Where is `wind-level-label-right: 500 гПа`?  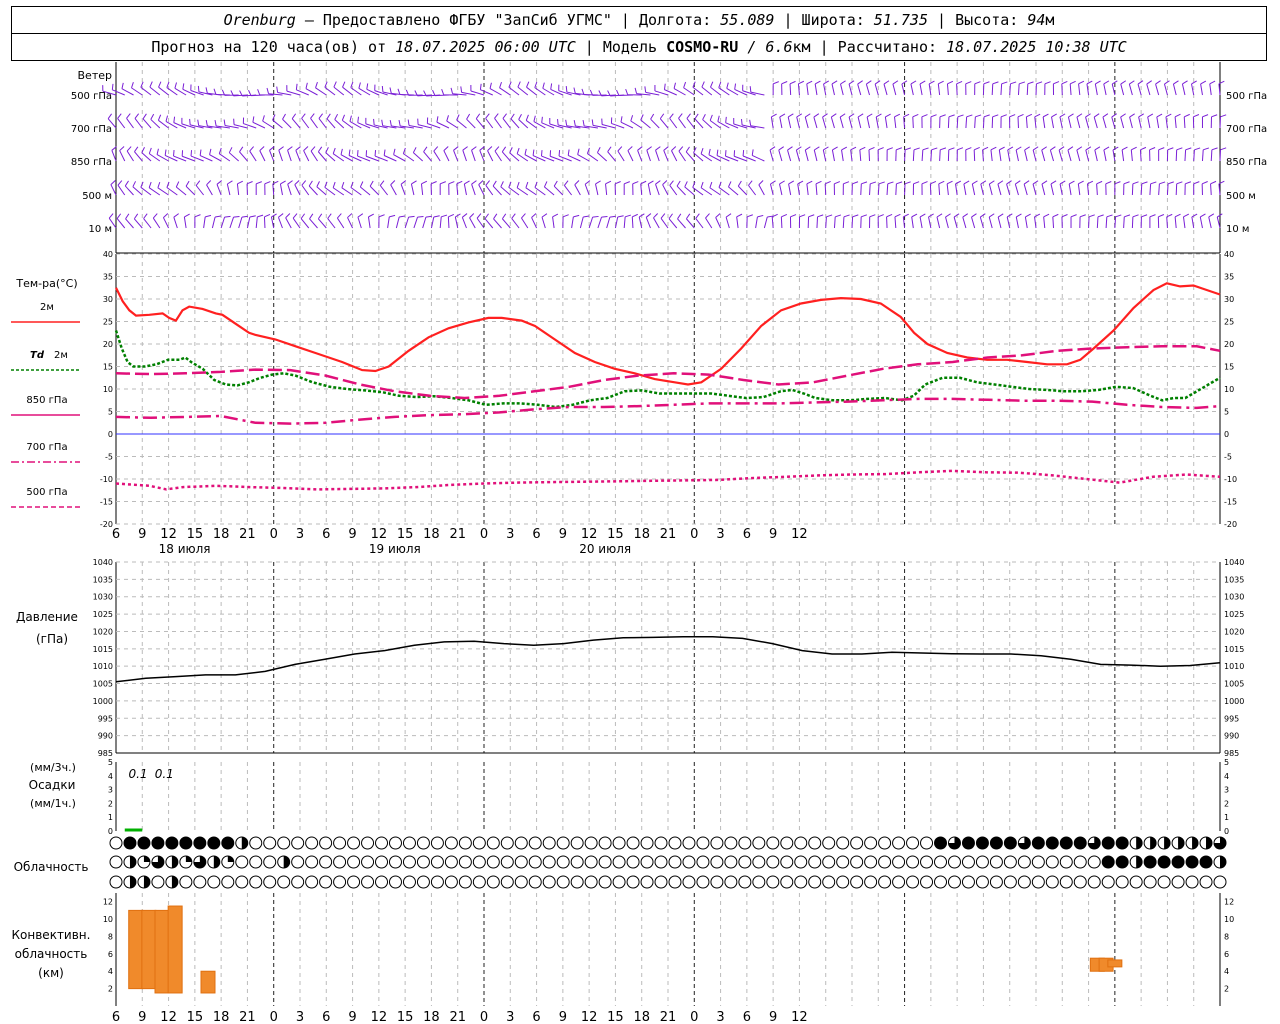
wind-level-label-right: 500 гПа is located at coordinates (1246, 96).